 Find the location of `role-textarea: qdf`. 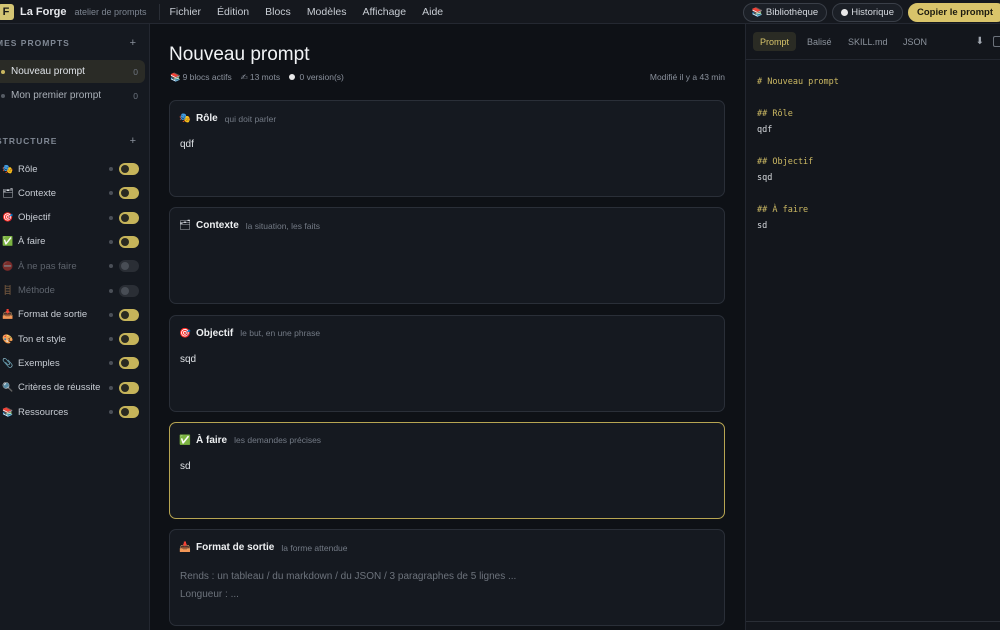

role-textarea: qdf is located at coordinates (187, 144).